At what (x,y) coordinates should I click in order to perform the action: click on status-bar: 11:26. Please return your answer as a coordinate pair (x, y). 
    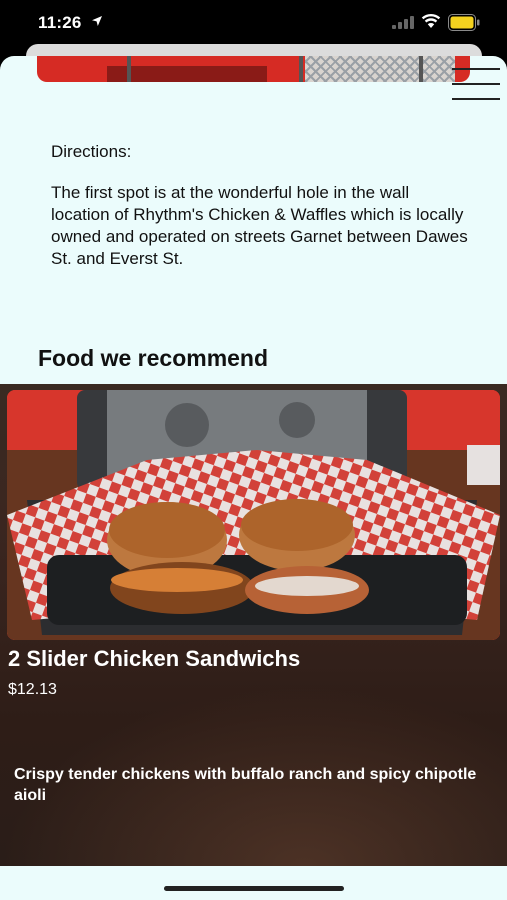
    Looking at the image, I should click on (253, 23).